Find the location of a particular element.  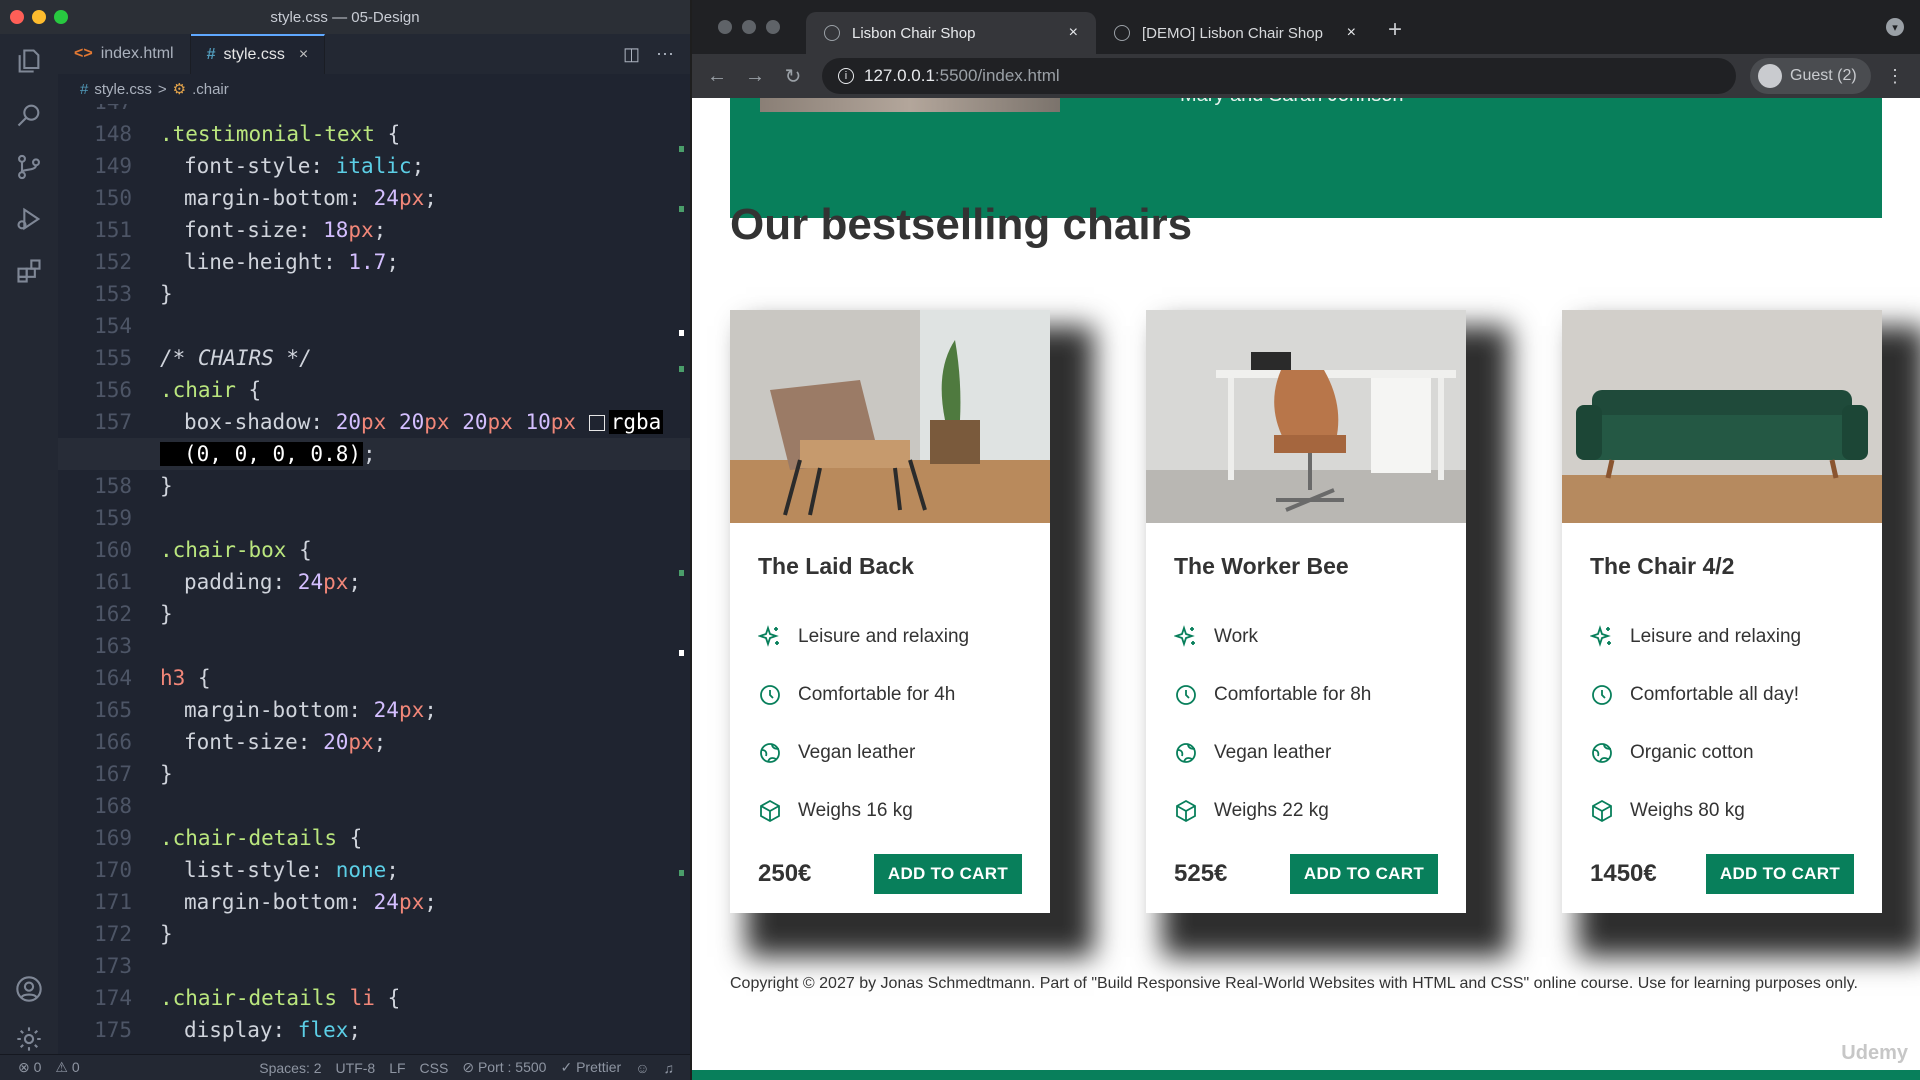

css-property: margin-bottom: is located at coordinates (279, 710).